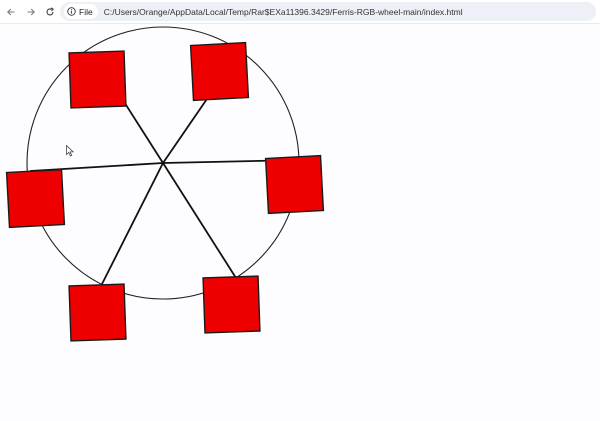 Image resolution: width=600 pixels, height=421 pixels. Describe the element at coordinates (70, 151) in the screenshot. I see `mouse-cursor-icon` at that location.